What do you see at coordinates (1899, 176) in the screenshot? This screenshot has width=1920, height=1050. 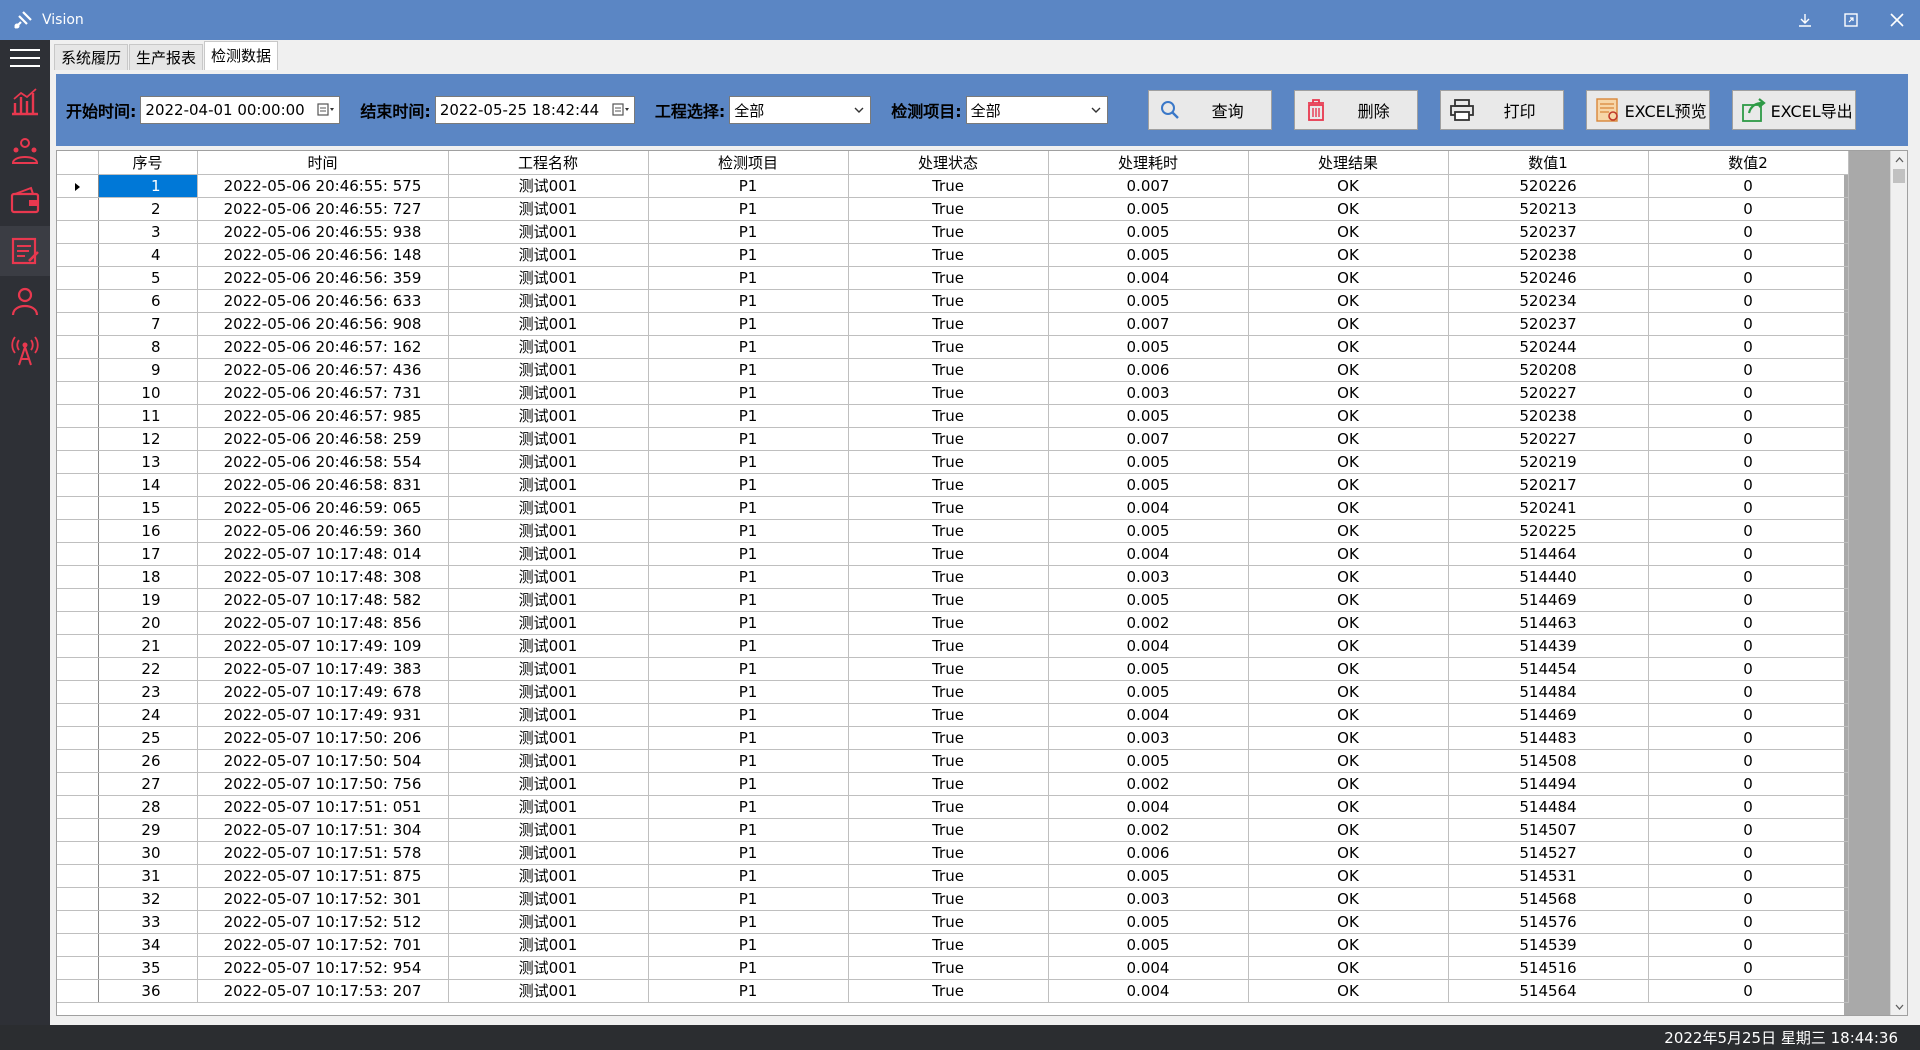 I see `scroll-thumb` at bounding box center [1899, 176].